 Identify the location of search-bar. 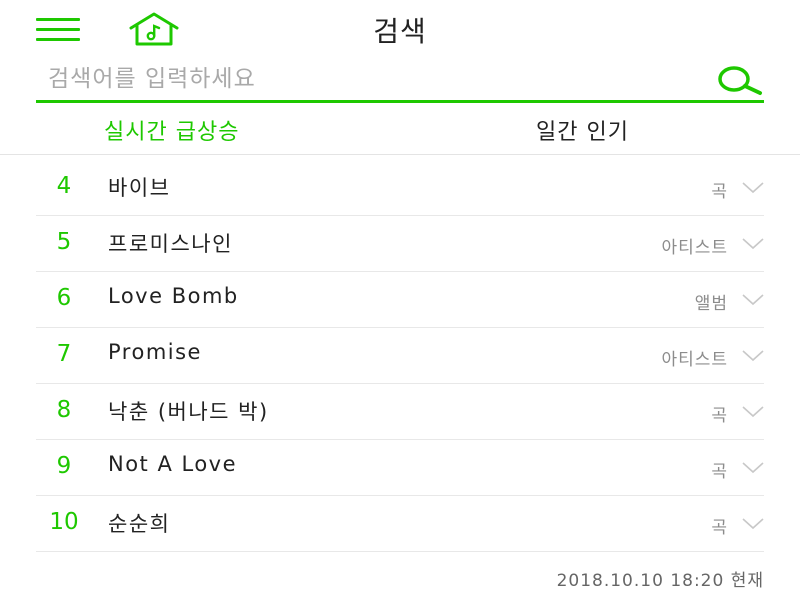
(400, 80).